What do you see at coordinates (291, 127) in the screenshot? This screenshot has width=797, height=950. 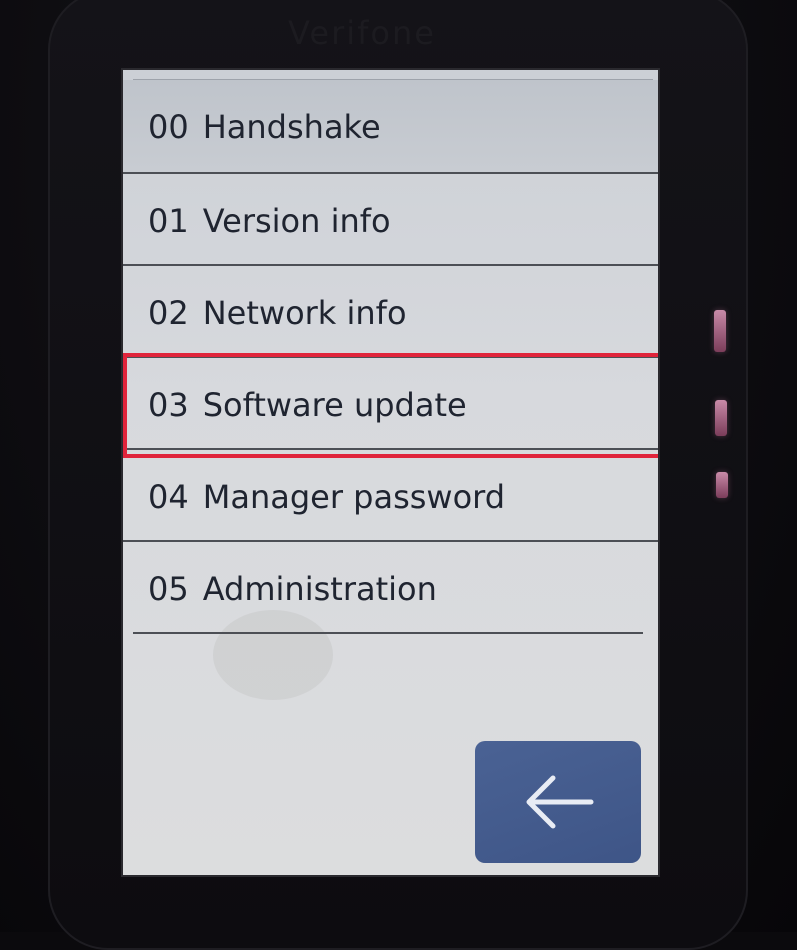 I see `menu-item-label: Handshake` at bounding box center [291, 127].